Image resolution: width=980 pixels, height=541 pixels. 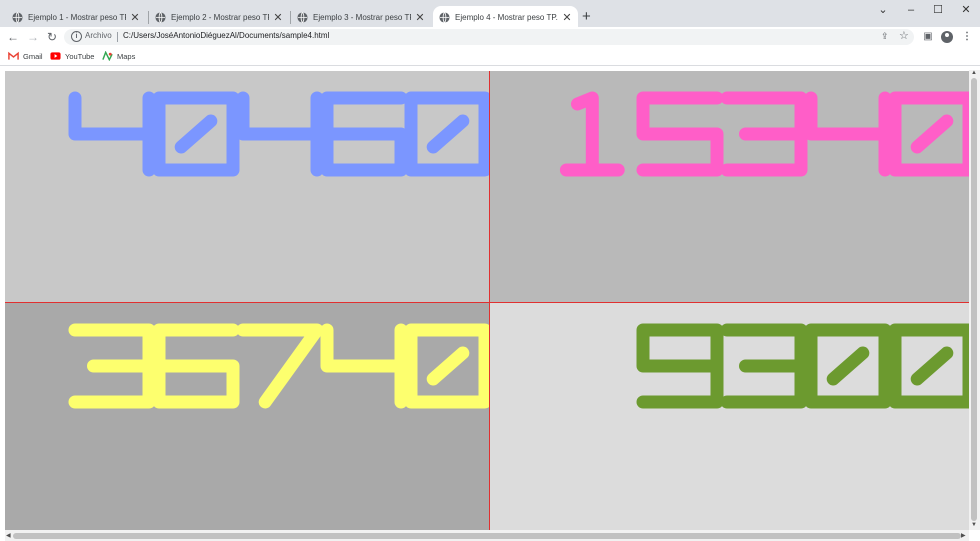 I want to click on new-tab-button: +, so click(x=586, y=16).